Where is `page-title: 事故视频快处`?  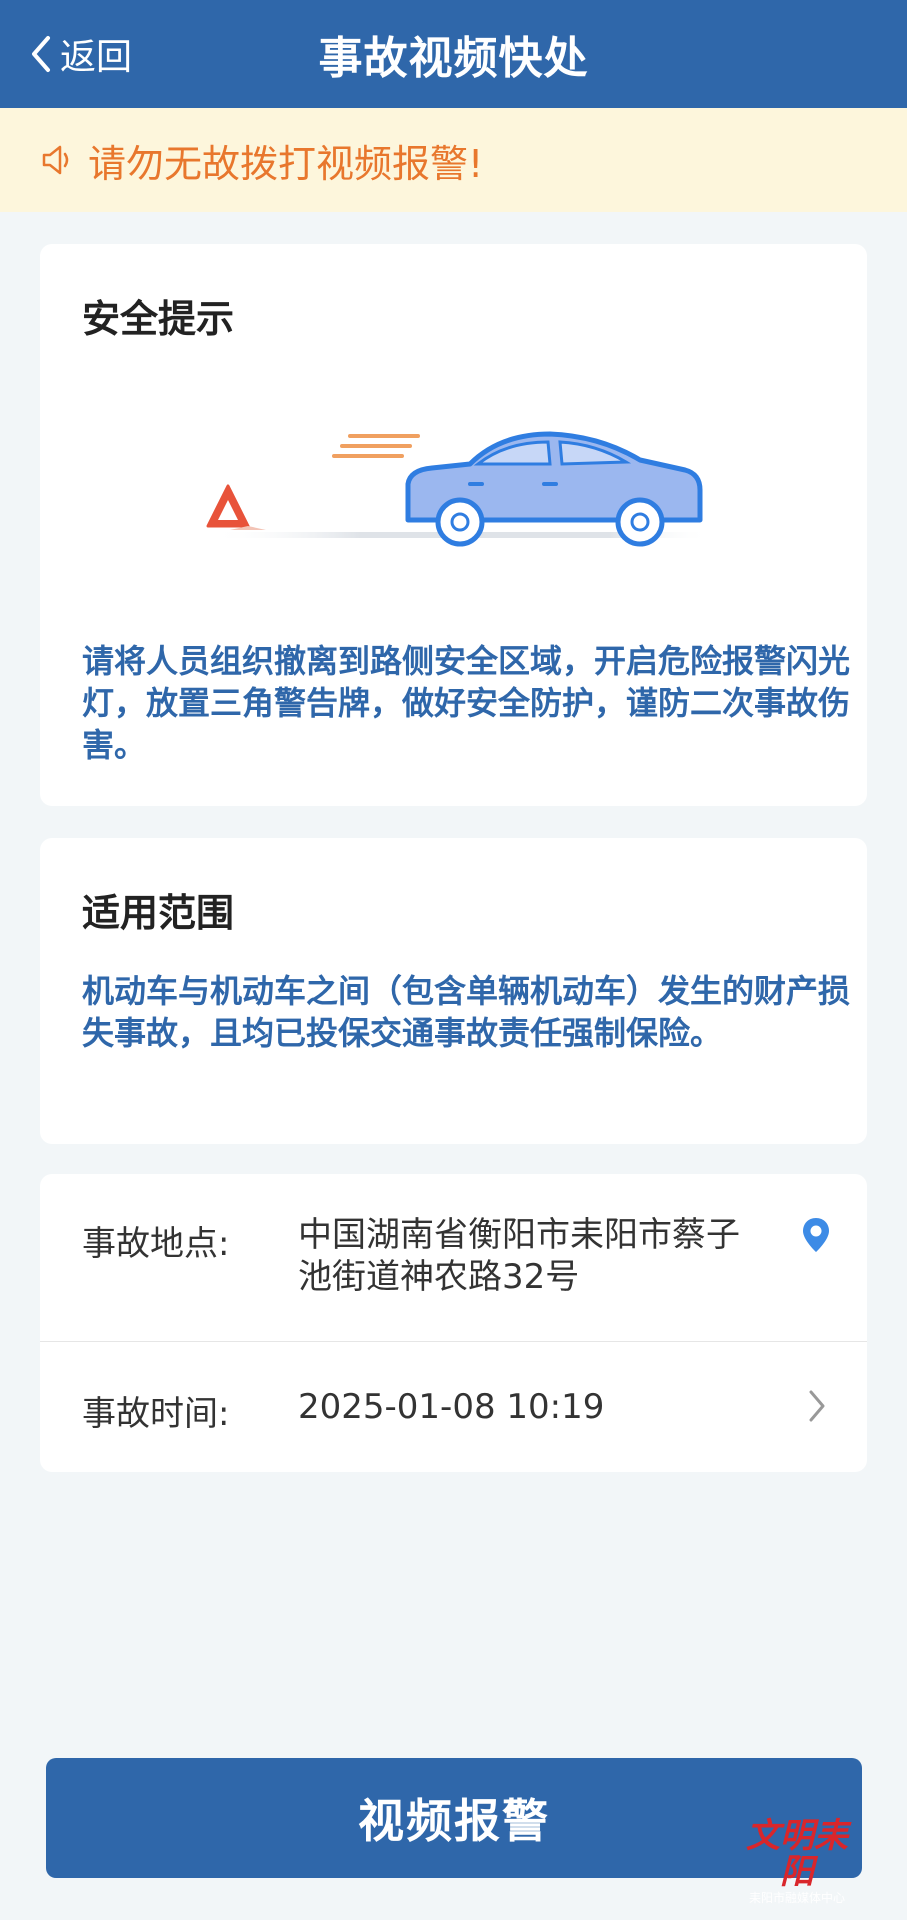
page-title: 事故视频快处 is located at coordinates (453, 58).